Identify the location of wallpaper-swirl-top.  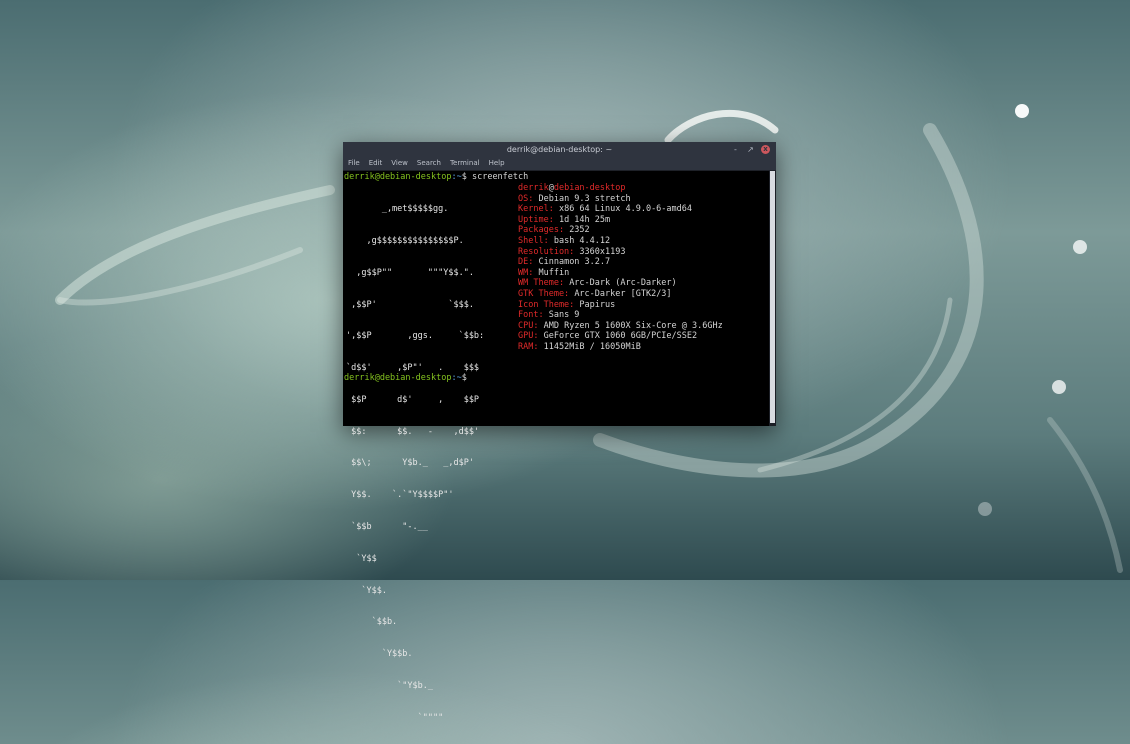
(721, 126).